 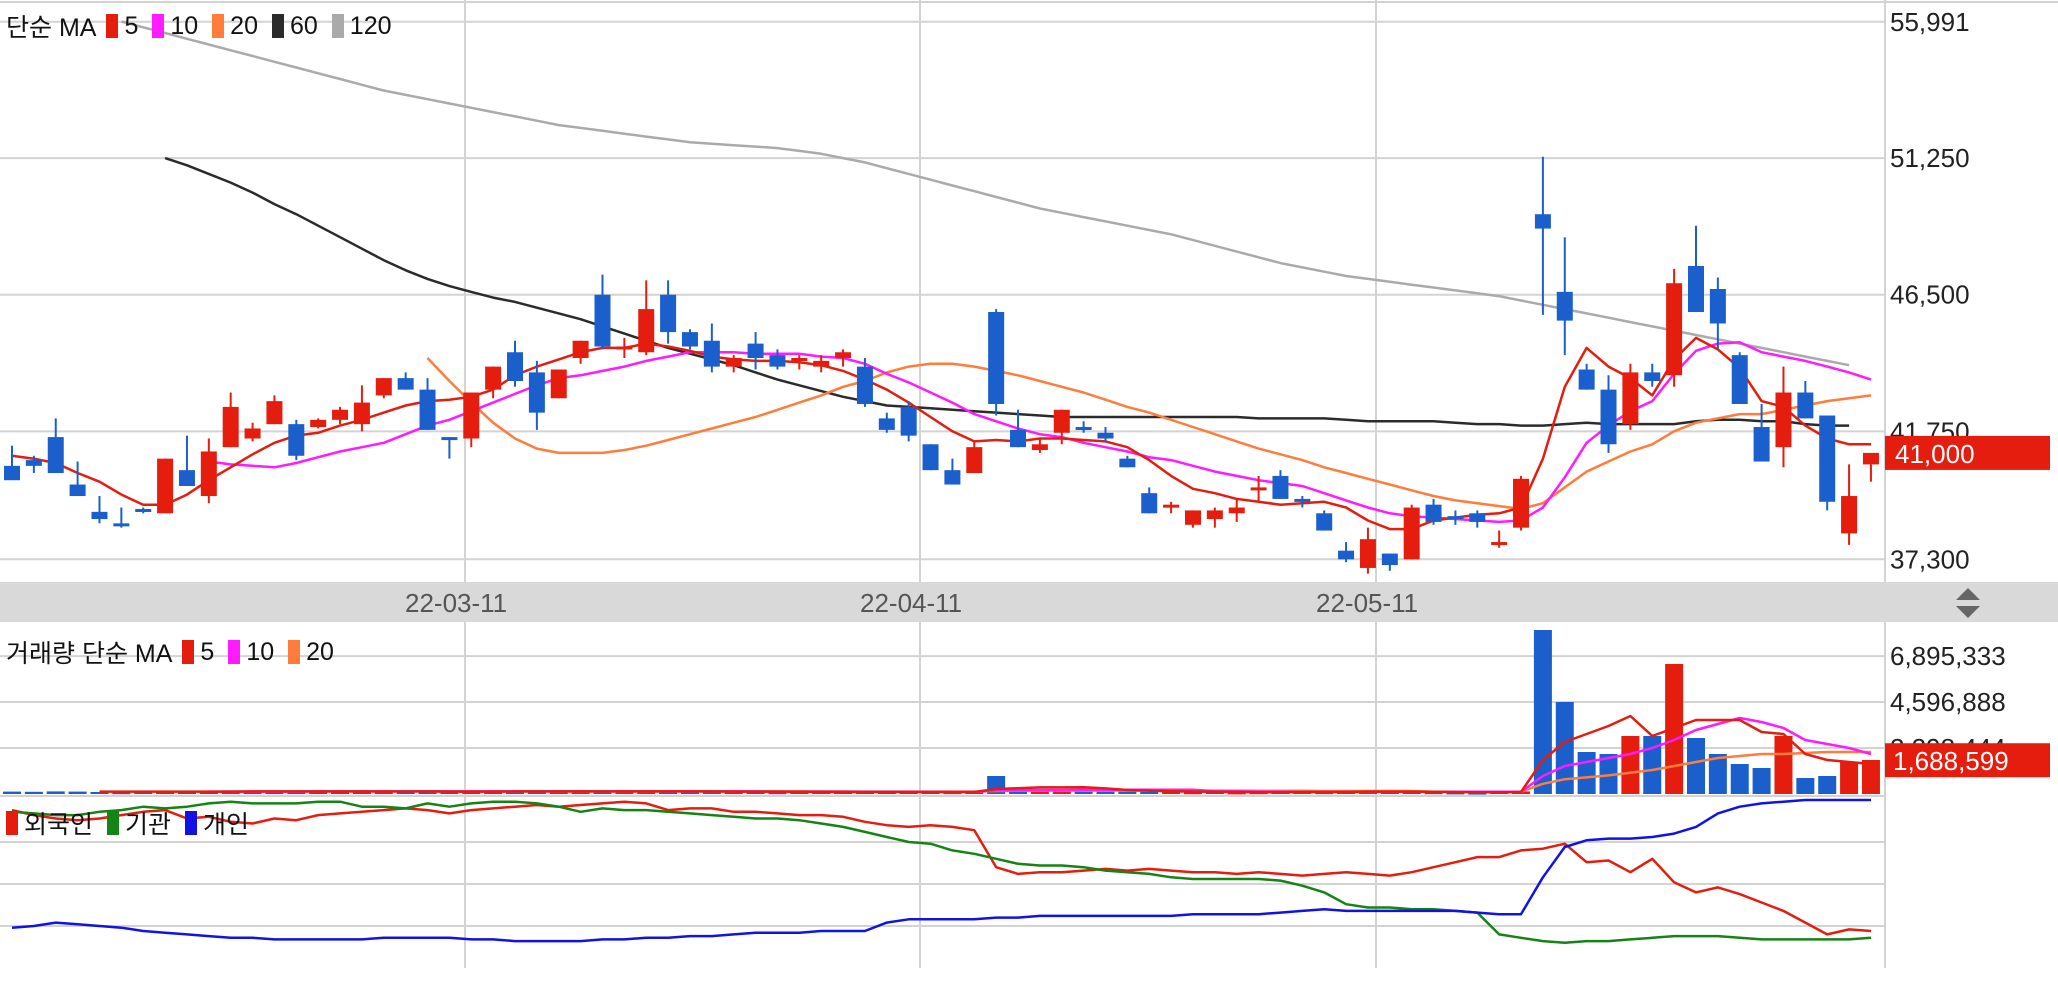 I want to click on price-legend-title: 단순 MA, so click(x=51, y=28).